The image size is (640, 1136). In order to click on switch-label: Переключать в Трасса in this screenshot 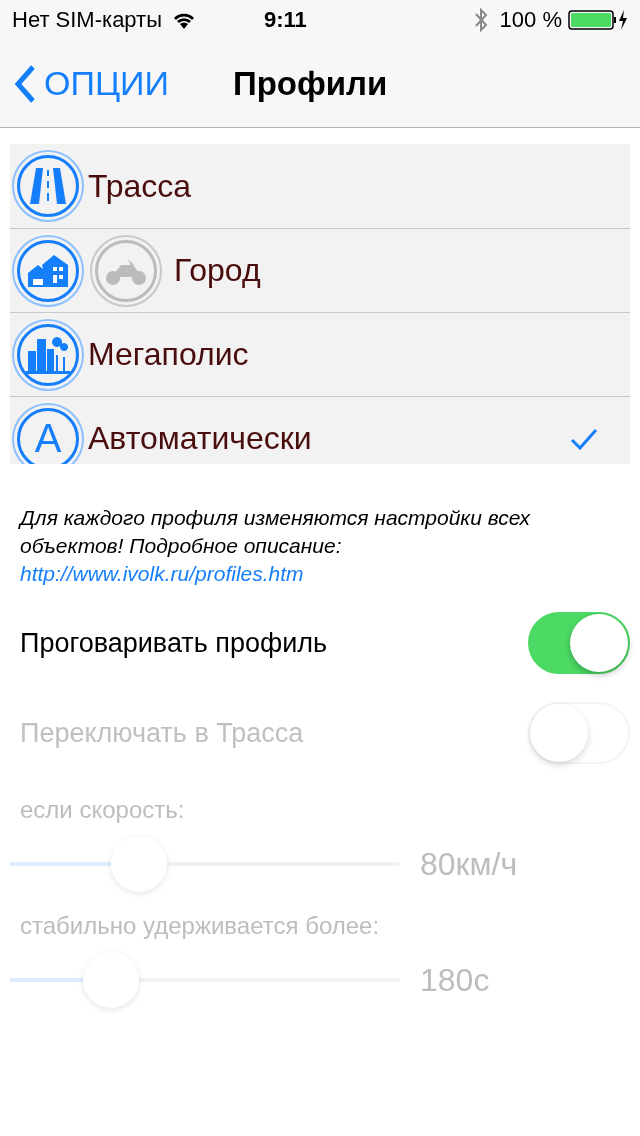, I will do `click(162, 733)`.